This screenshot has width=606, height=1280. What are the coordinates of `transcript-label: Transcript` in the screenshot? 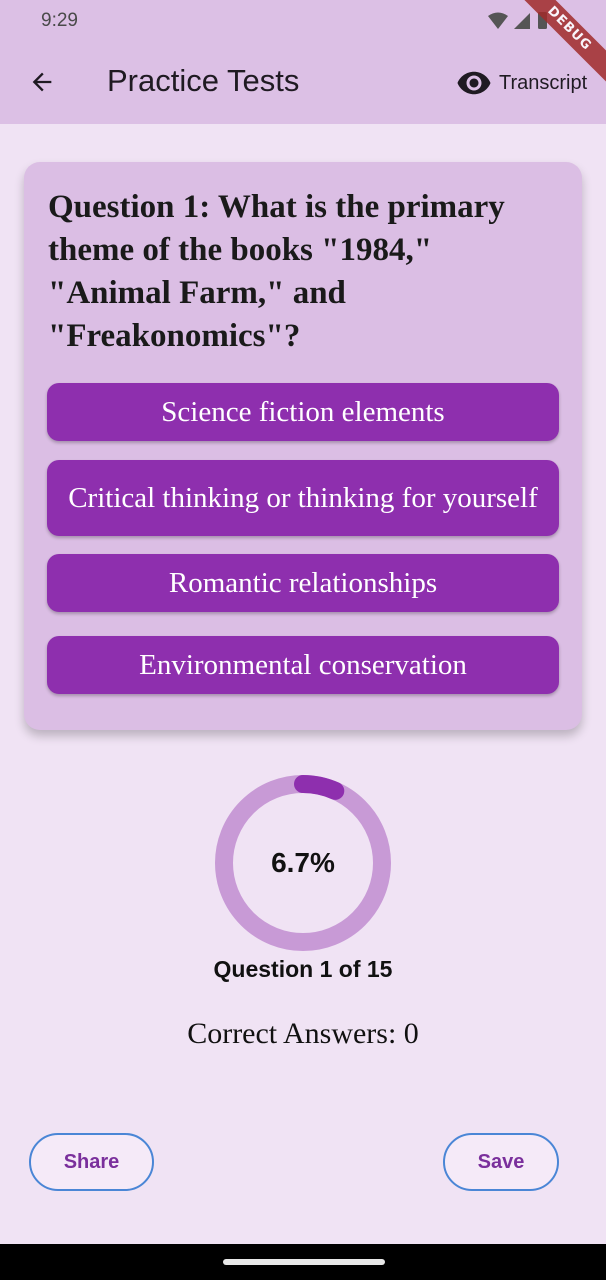 It's located at (543, 82).